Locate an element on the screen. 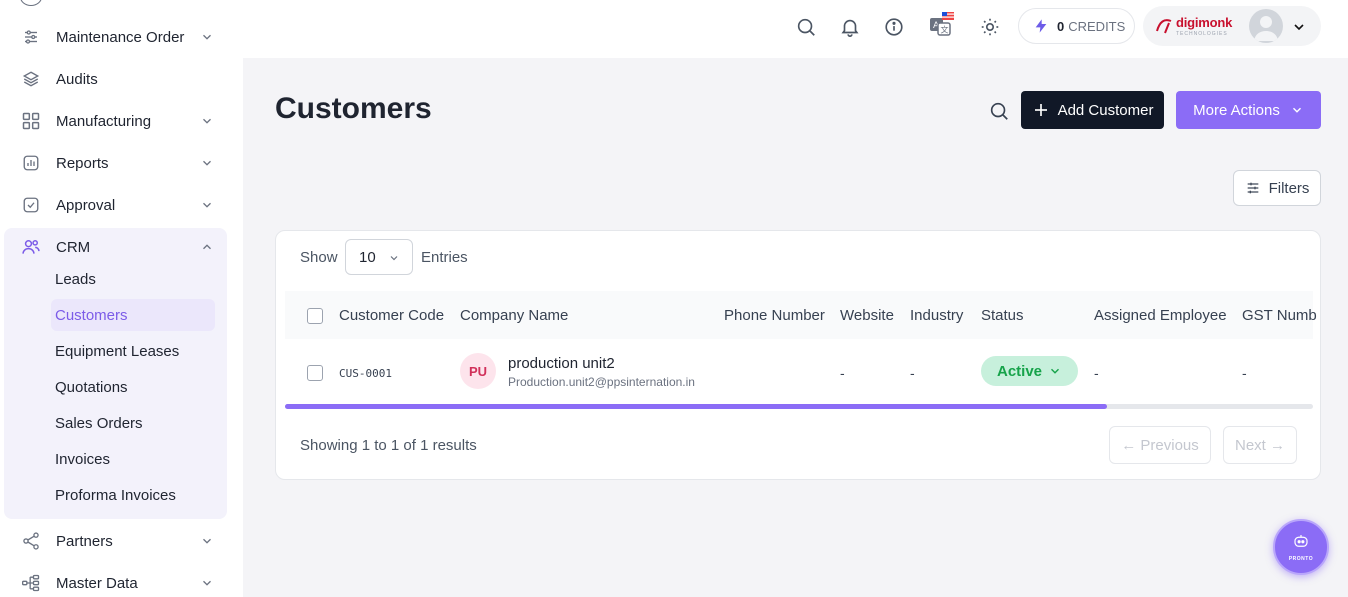 Image resolution: width=1348 pixels, height=597 pixels. sidebar-subitem-leads: Leads is located at coordinates (75, 279).